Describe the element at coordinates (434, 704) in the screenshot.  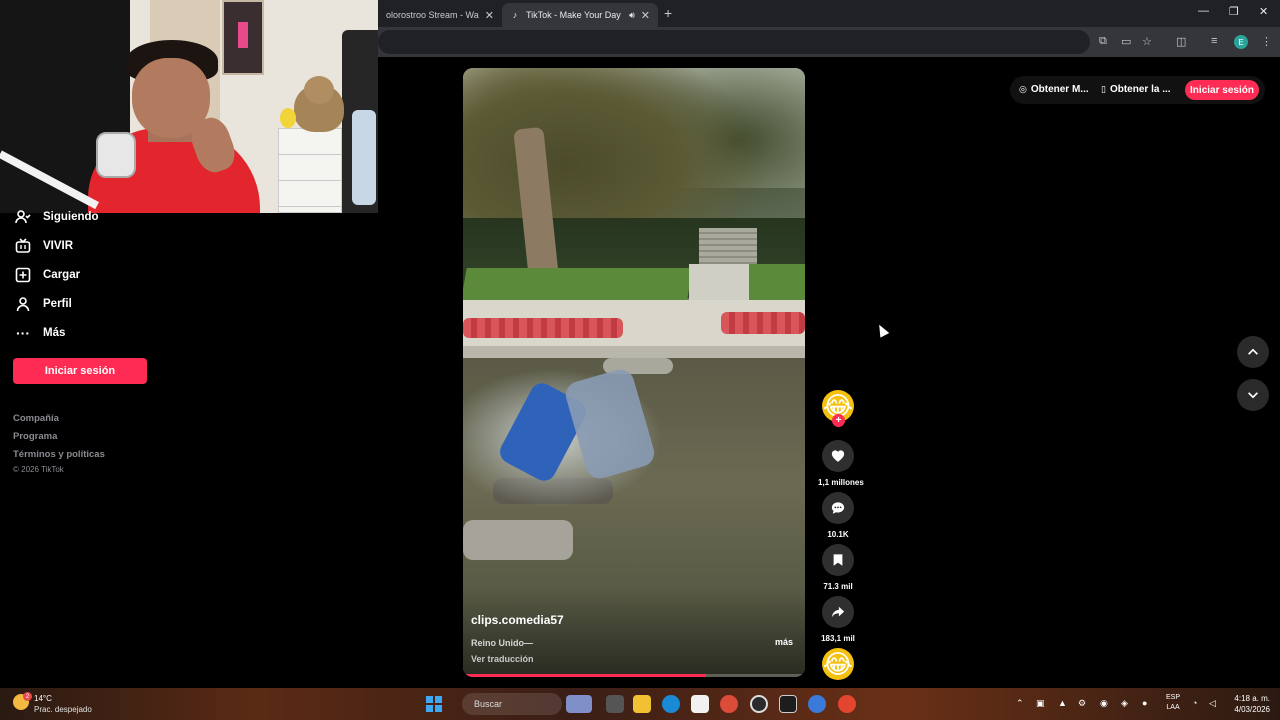
I see `windows-start-icon` at that location.